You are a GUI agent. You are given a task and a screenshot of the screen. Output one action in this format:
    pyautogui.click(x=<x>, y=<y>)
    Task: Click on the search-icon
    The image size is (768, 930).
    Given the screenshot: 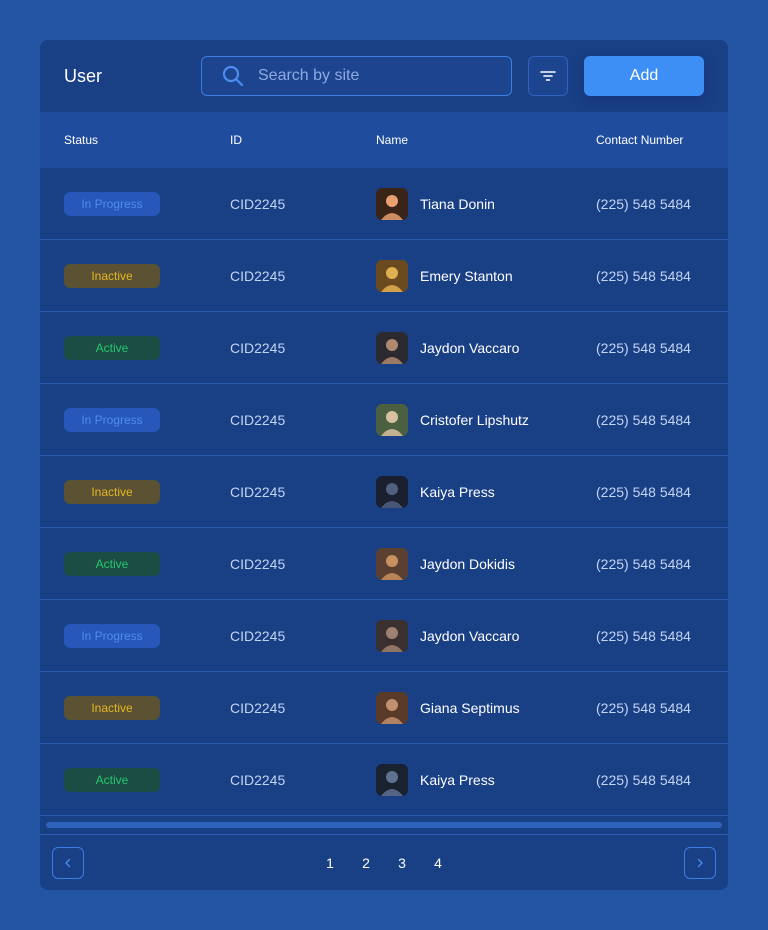 What is the action you would take?
    pyautogui.click(x=233, y=76)
    